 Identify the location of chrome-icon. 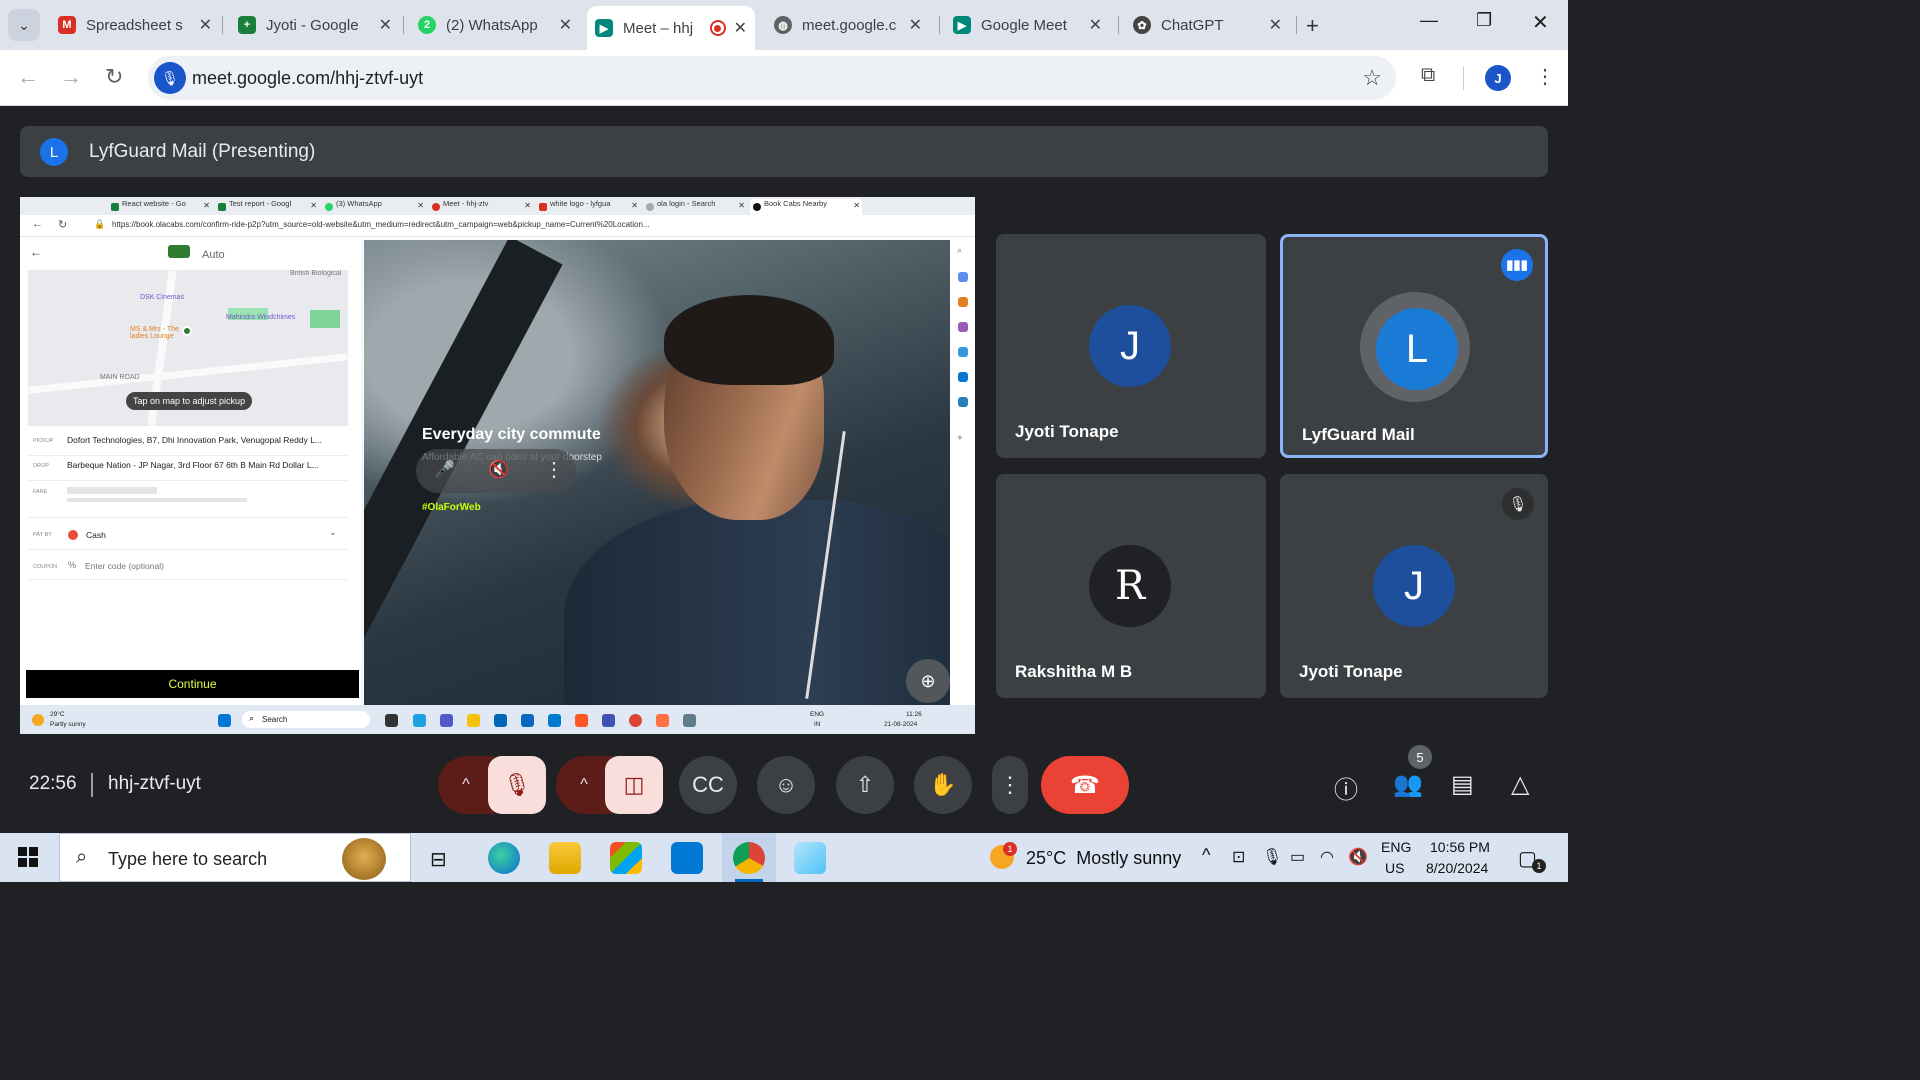
(749, 858).